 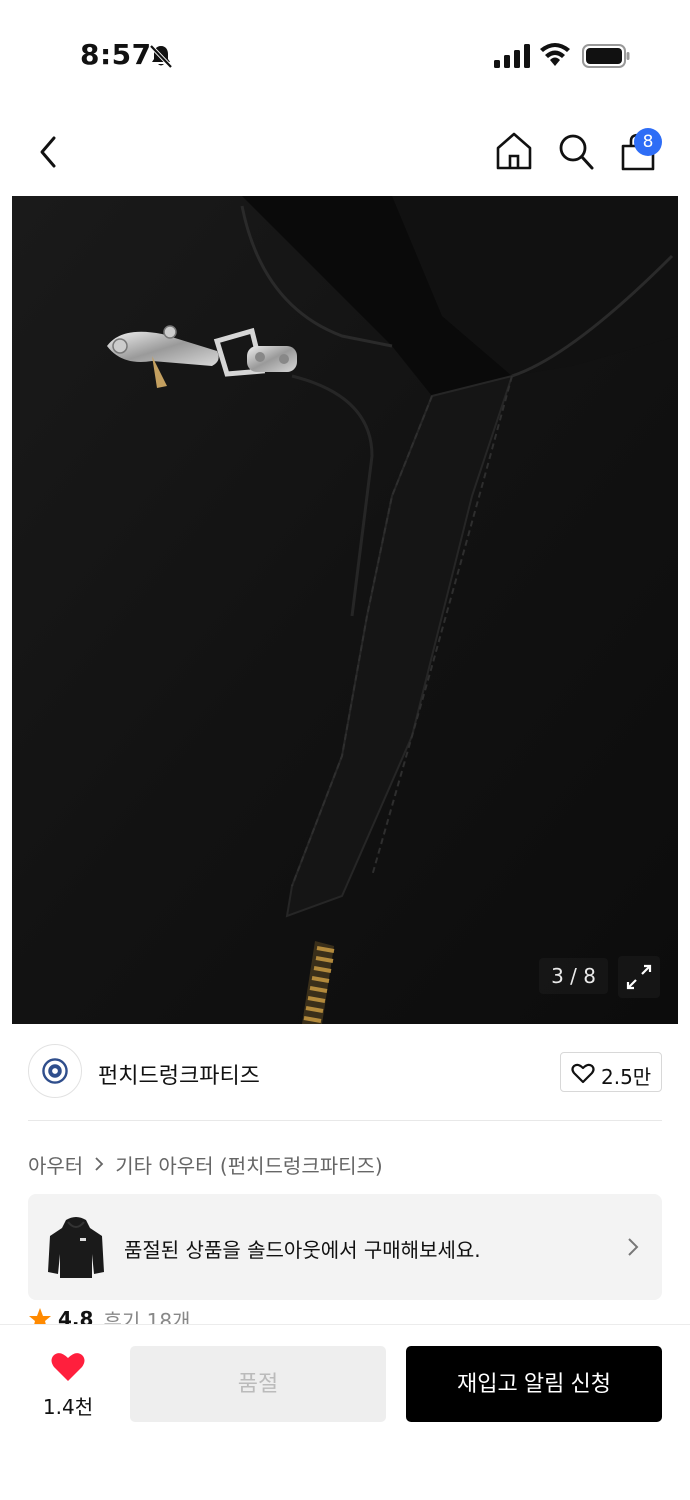 What do you see at coordinates (639, 977) in the screenshot?
I see `expand-icon` at bounding box center [639, 977].